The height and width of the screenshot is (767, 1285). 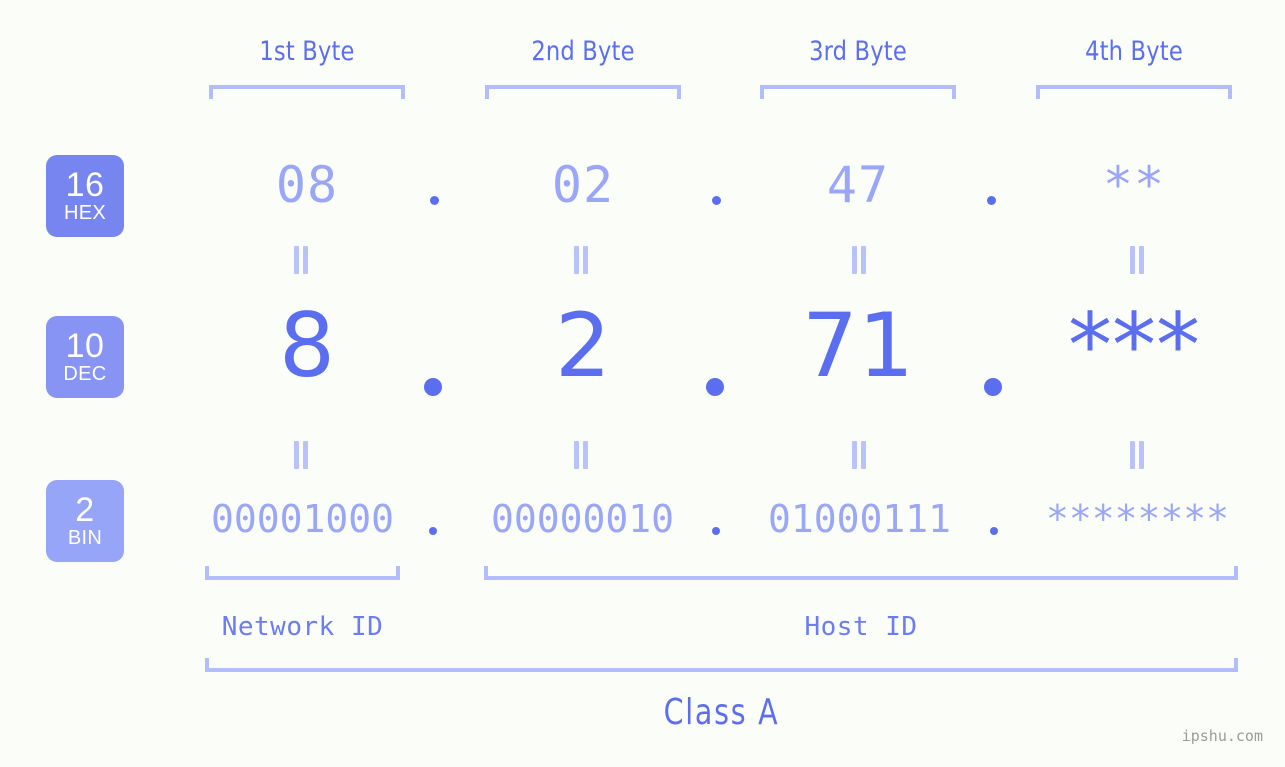 I want to click on base-badge-hex: 16 HEX, so click(x=85, y=196).